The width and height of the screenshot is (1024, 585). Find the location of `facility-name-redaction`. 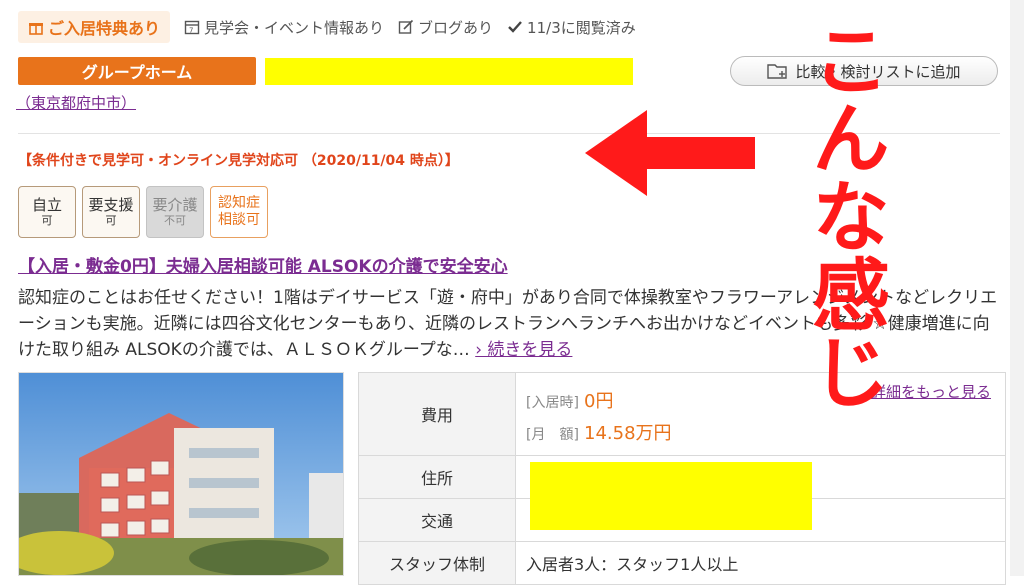

facility-name-redaction is located at coordinates (449, 71).